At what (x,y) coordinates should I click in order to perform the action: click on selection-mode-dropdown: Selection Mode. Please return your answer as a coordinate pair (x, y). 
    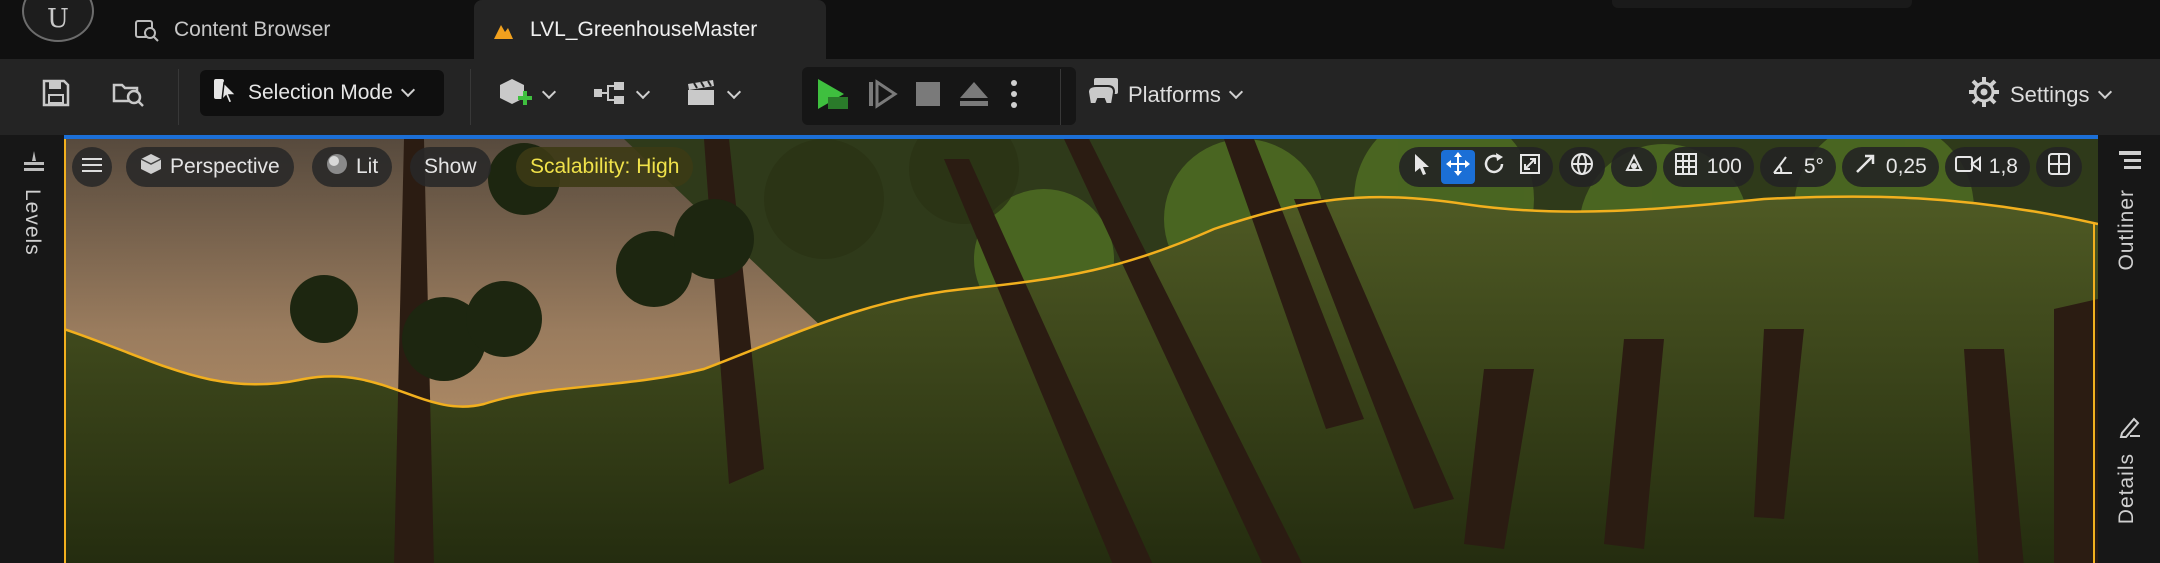
    Looking at the image, I should click on (322, 93).